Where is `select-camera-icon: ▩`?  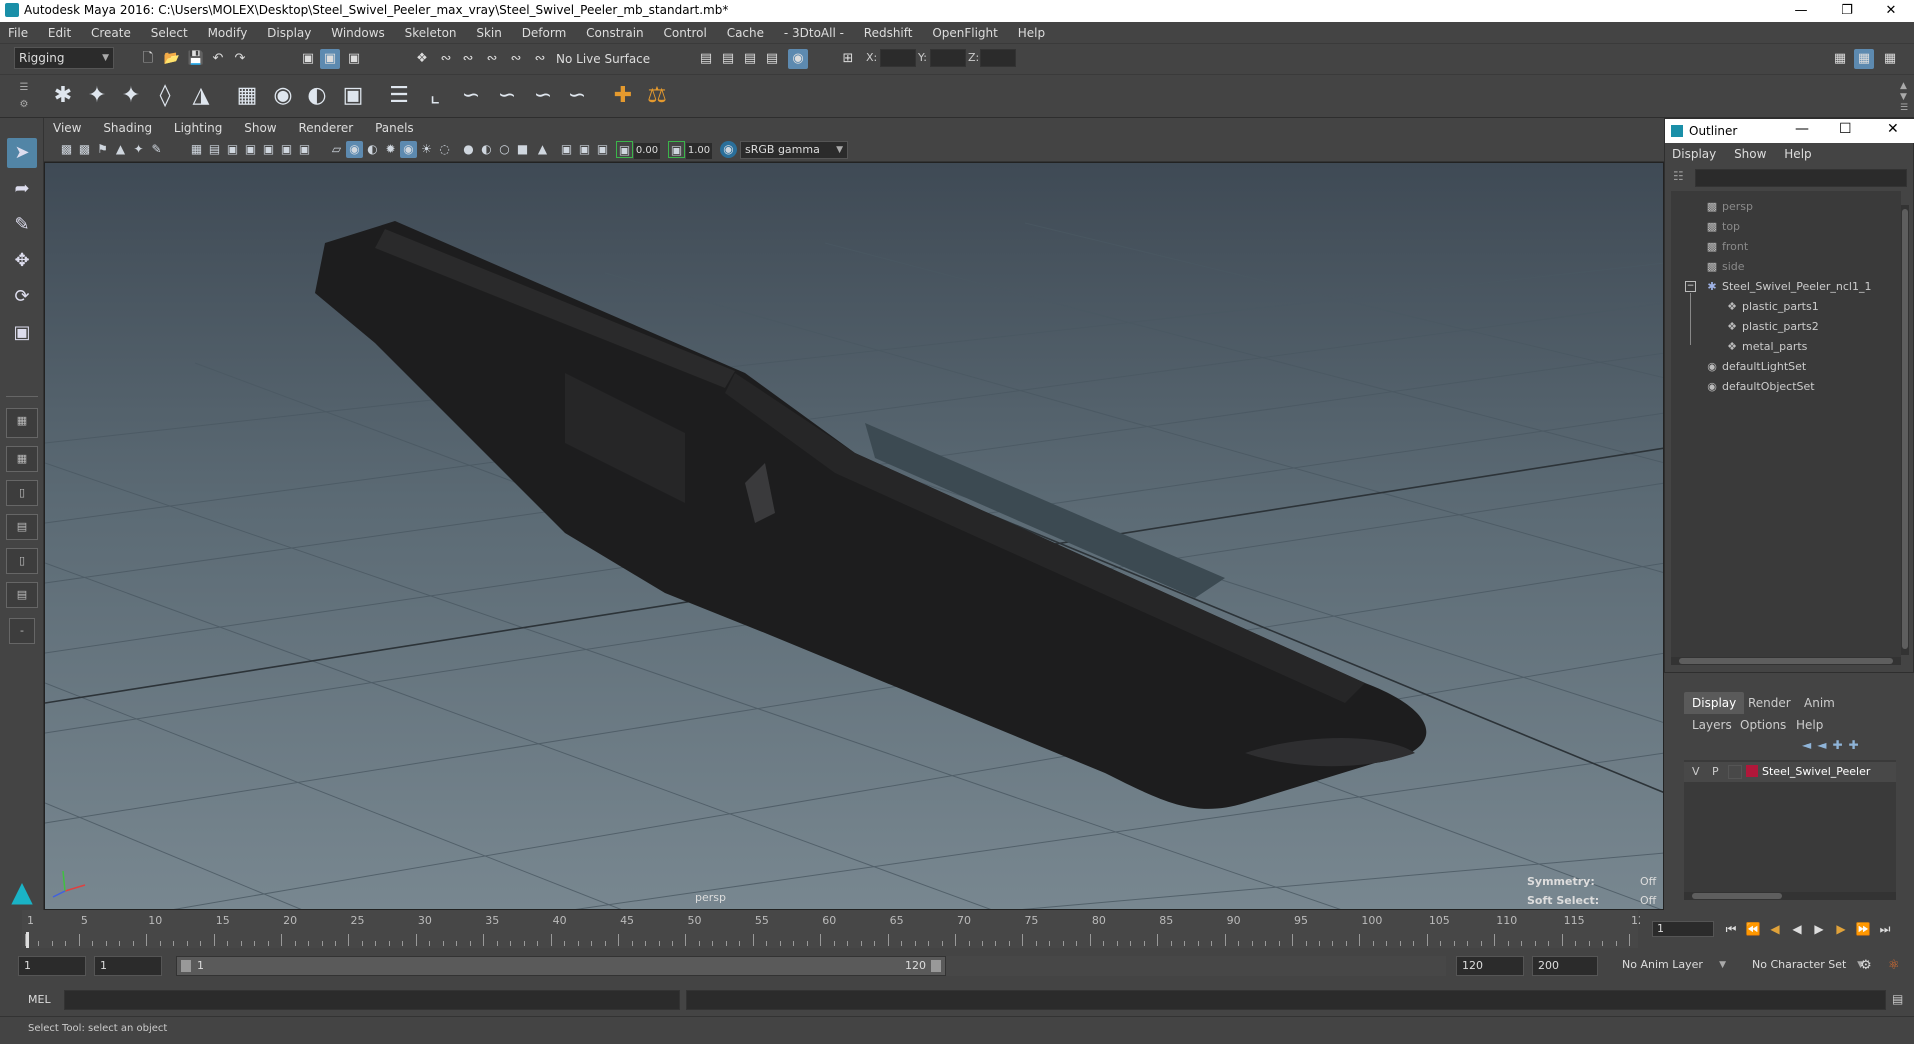 select-camera-icon: ▩ is located at coordinates (66, 149).